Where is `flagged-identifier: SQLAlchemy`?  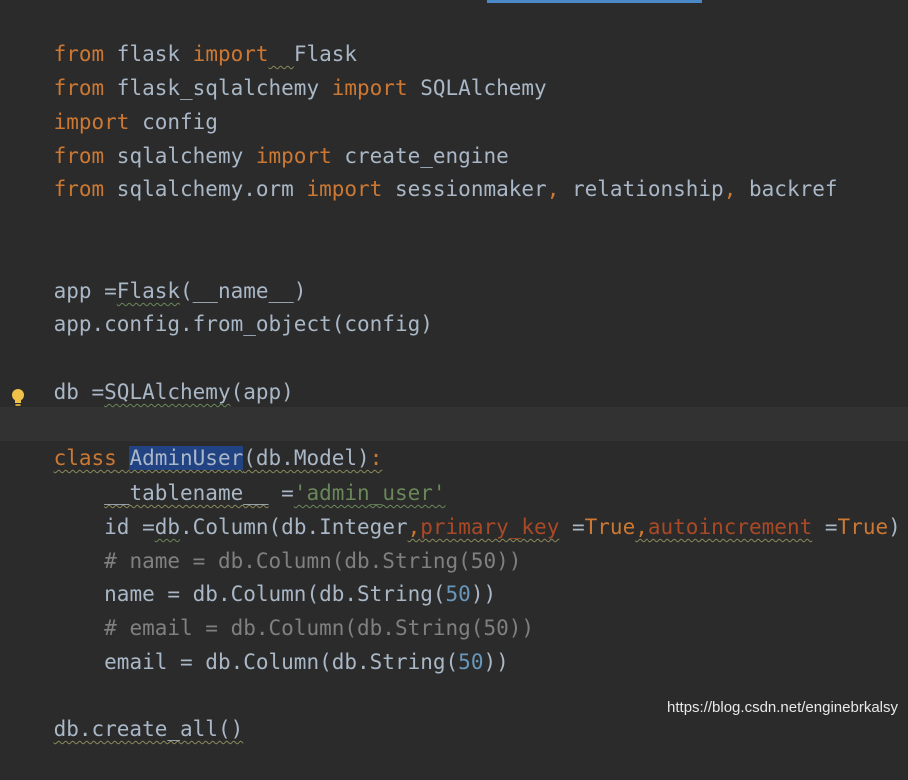 flagged-identifier: SQLAlchemy is located at coordinates (167, 392).